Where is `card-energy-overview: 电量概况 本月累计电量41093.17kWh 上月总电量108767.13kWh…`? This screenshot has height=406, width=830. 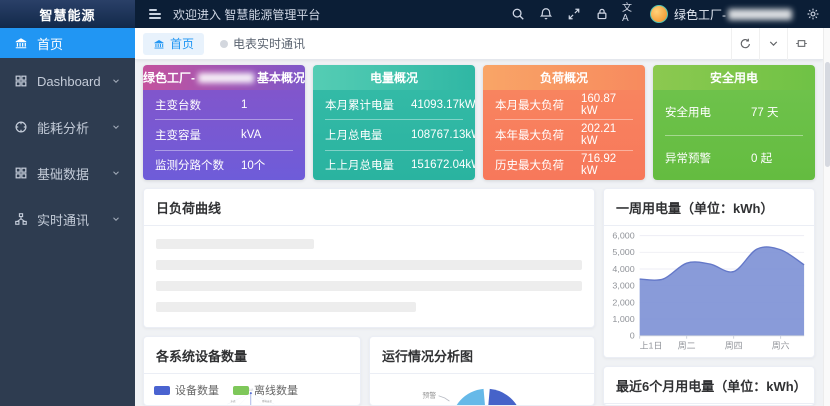
card-energy-overview: 电量概况 本月累计电量41093.17kWh 上月总电量108767.13kWh… is located at coordinates (394, 122).